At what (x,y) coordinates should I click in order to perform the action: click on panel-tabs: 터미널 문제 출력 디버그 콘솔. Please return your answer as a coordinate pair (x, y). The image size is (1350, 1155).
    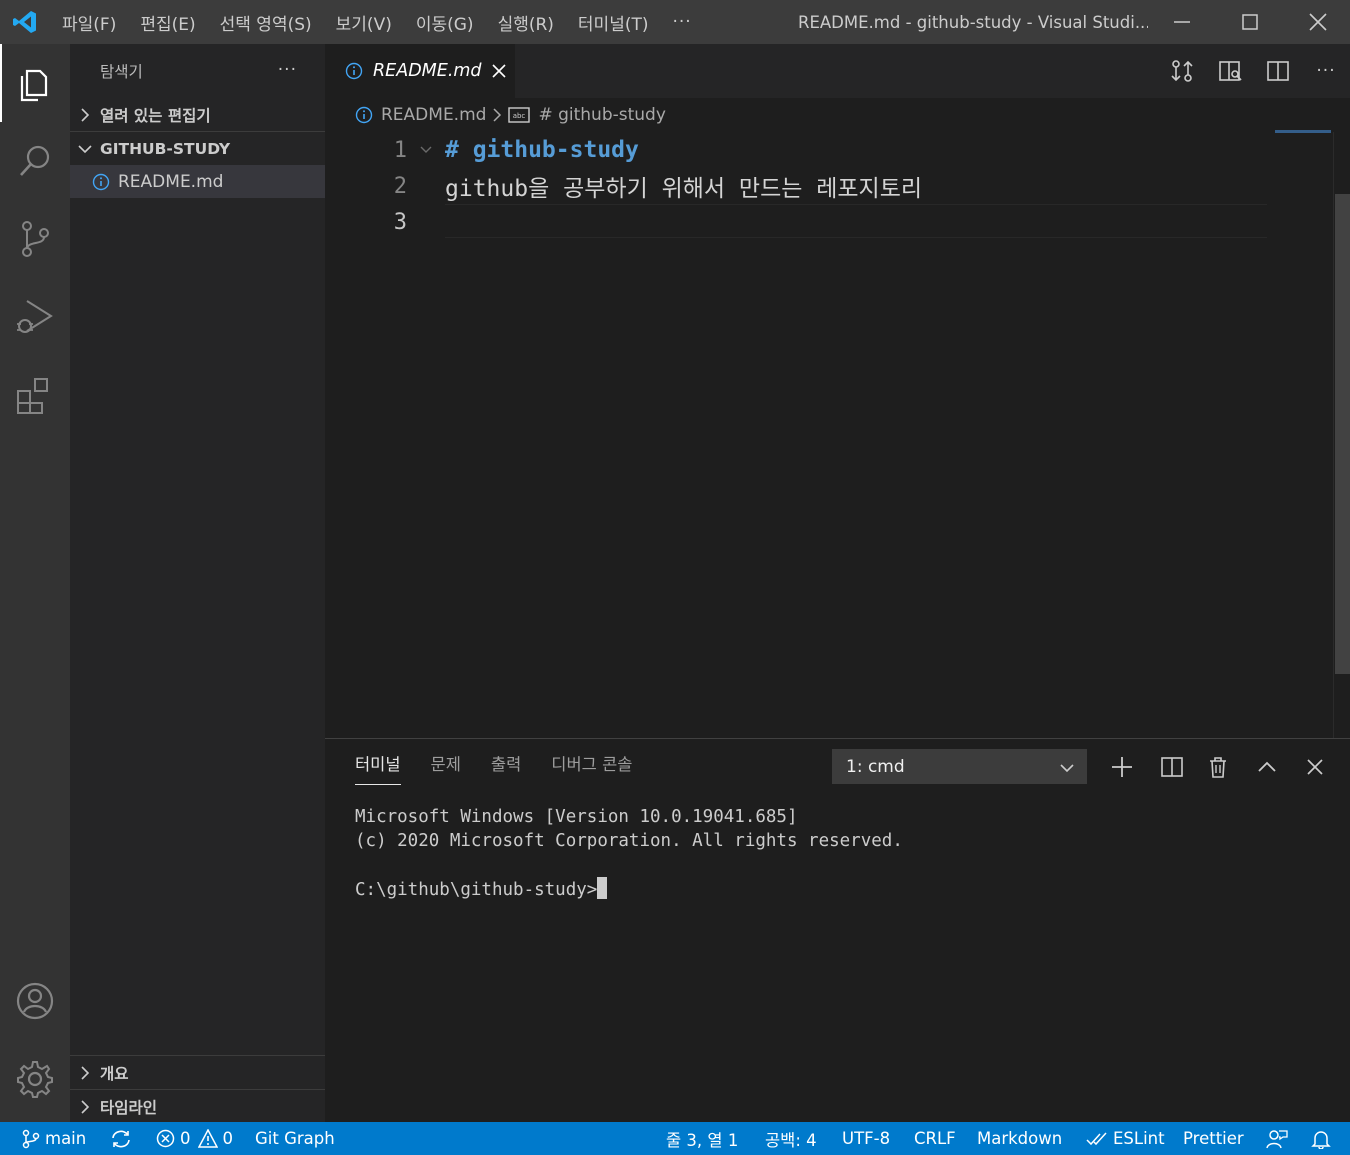
    Looking at the image, I should click on (508, 768).